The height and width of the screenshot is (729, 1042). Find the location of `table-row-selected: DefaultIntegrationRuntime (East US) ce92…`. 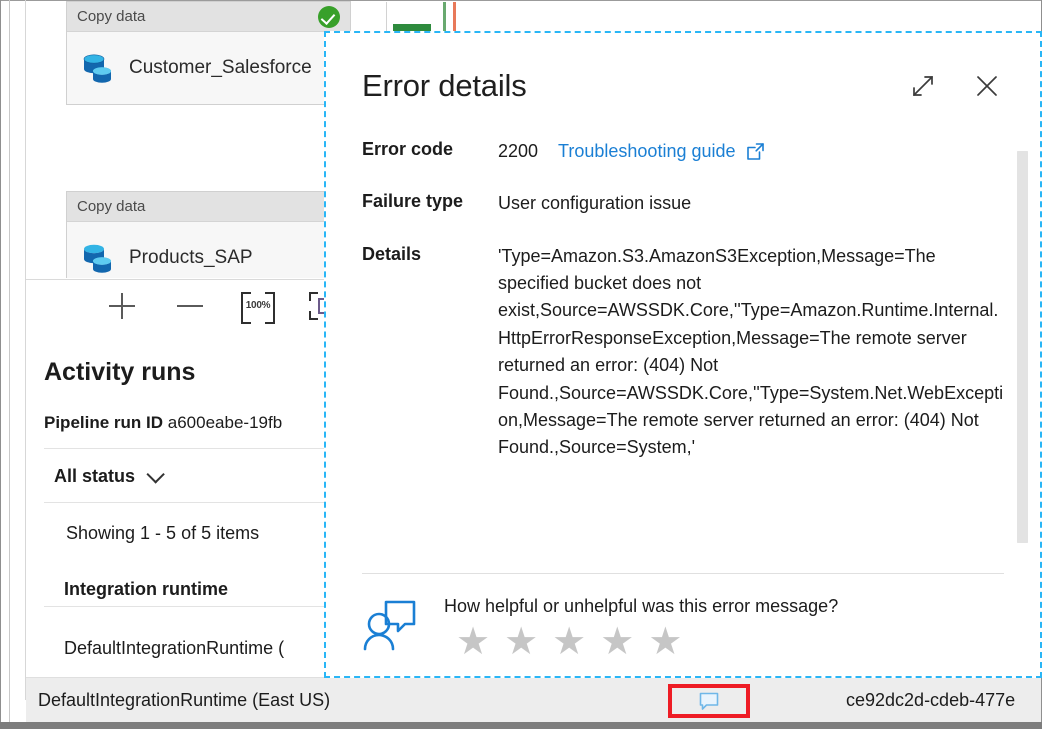

table-row-selected: DefaultIntegrationRuntime (East US) ce92… is located at coordinates (533, 699).